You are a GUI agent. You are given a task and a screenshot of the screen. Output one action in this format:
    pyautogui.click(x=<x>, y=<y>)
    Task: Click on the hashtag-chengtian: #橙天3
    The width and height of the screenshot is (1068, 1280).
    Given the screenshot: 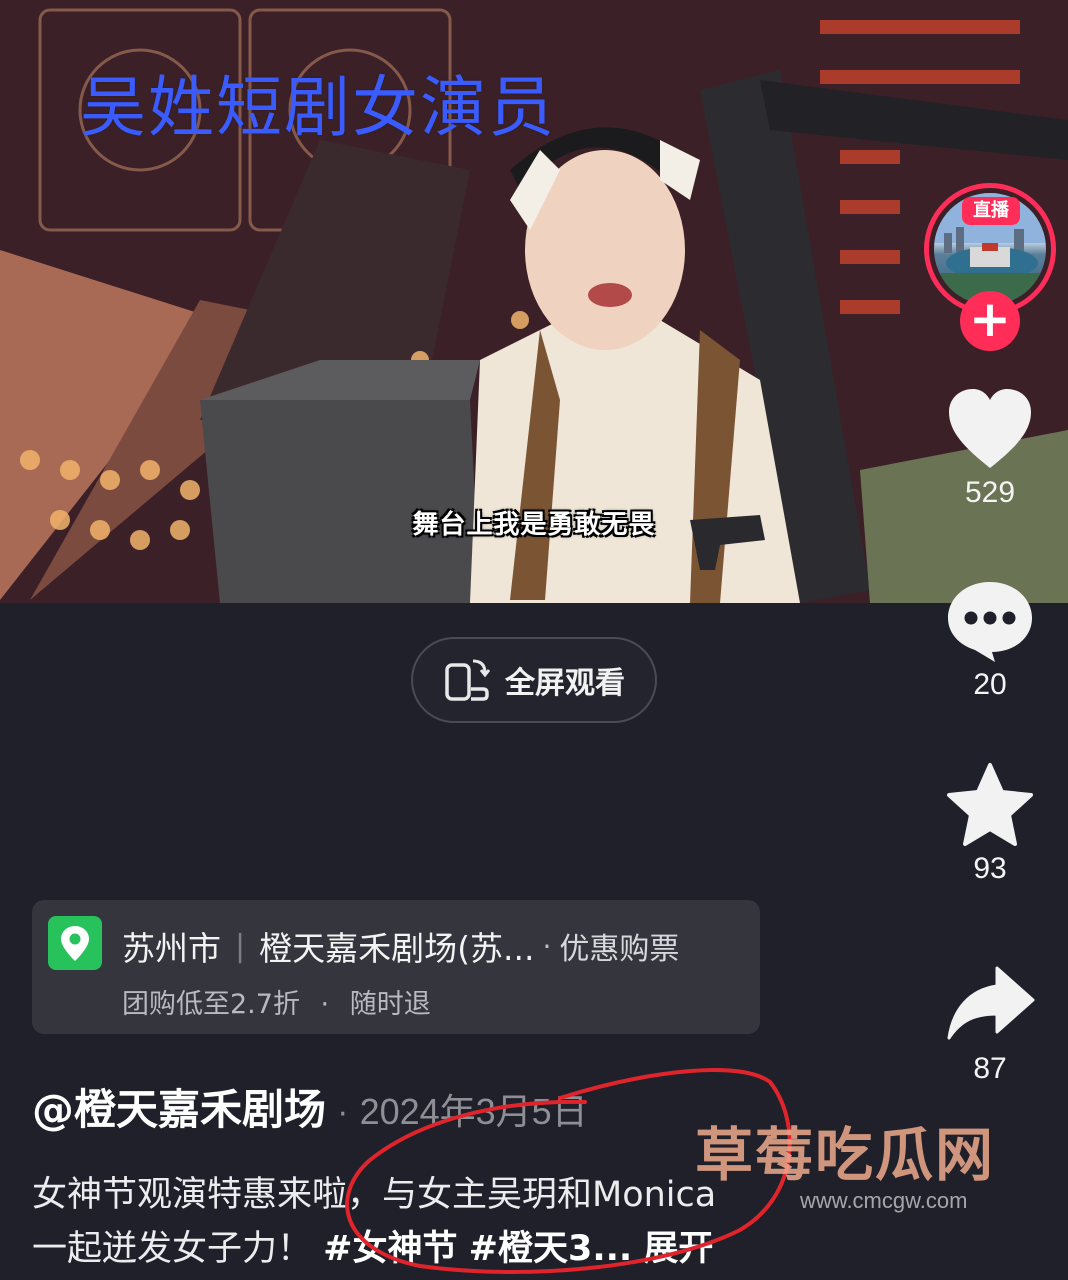 What is the action you would take?
    pyautogui.click(x=531, y=1249)
    